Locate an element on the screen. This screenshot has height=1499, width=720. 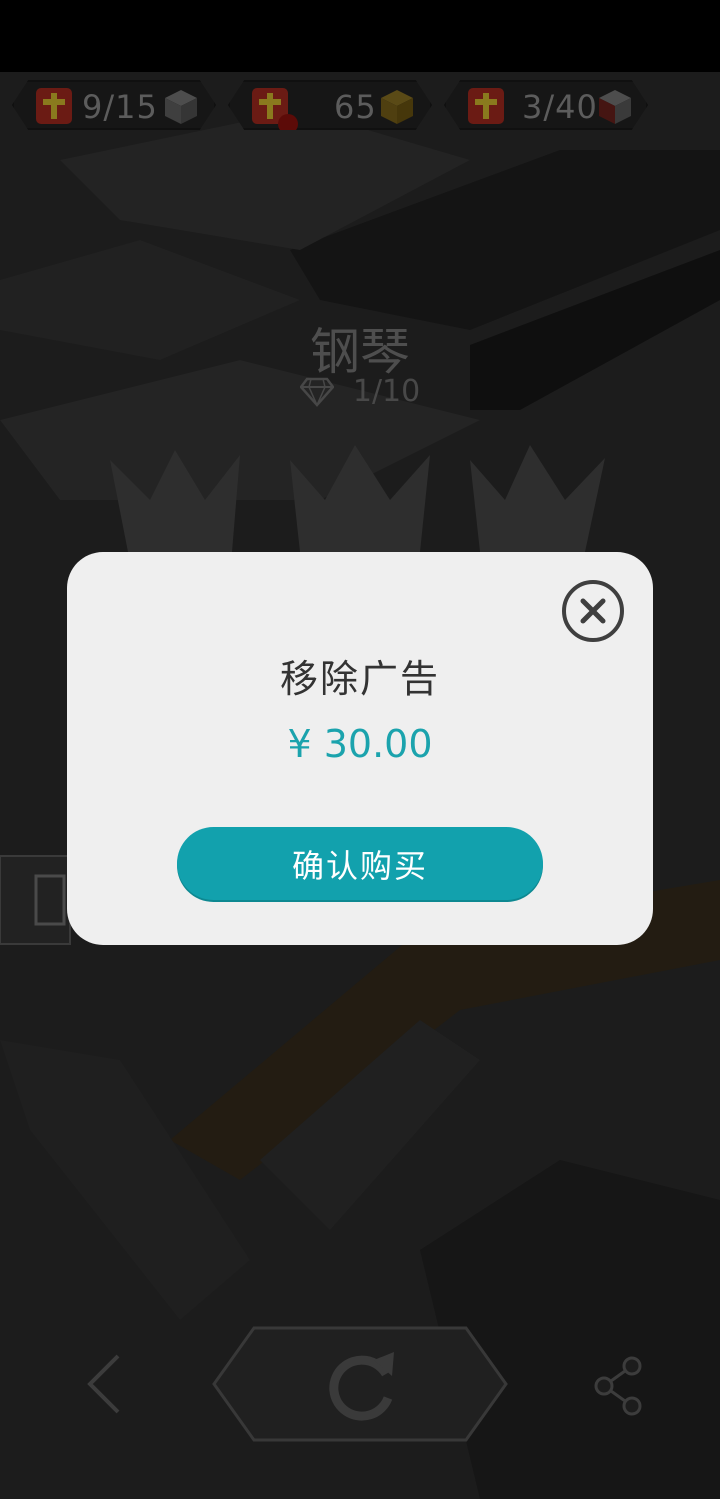
share-icon is located at coordinates (618, 1386).